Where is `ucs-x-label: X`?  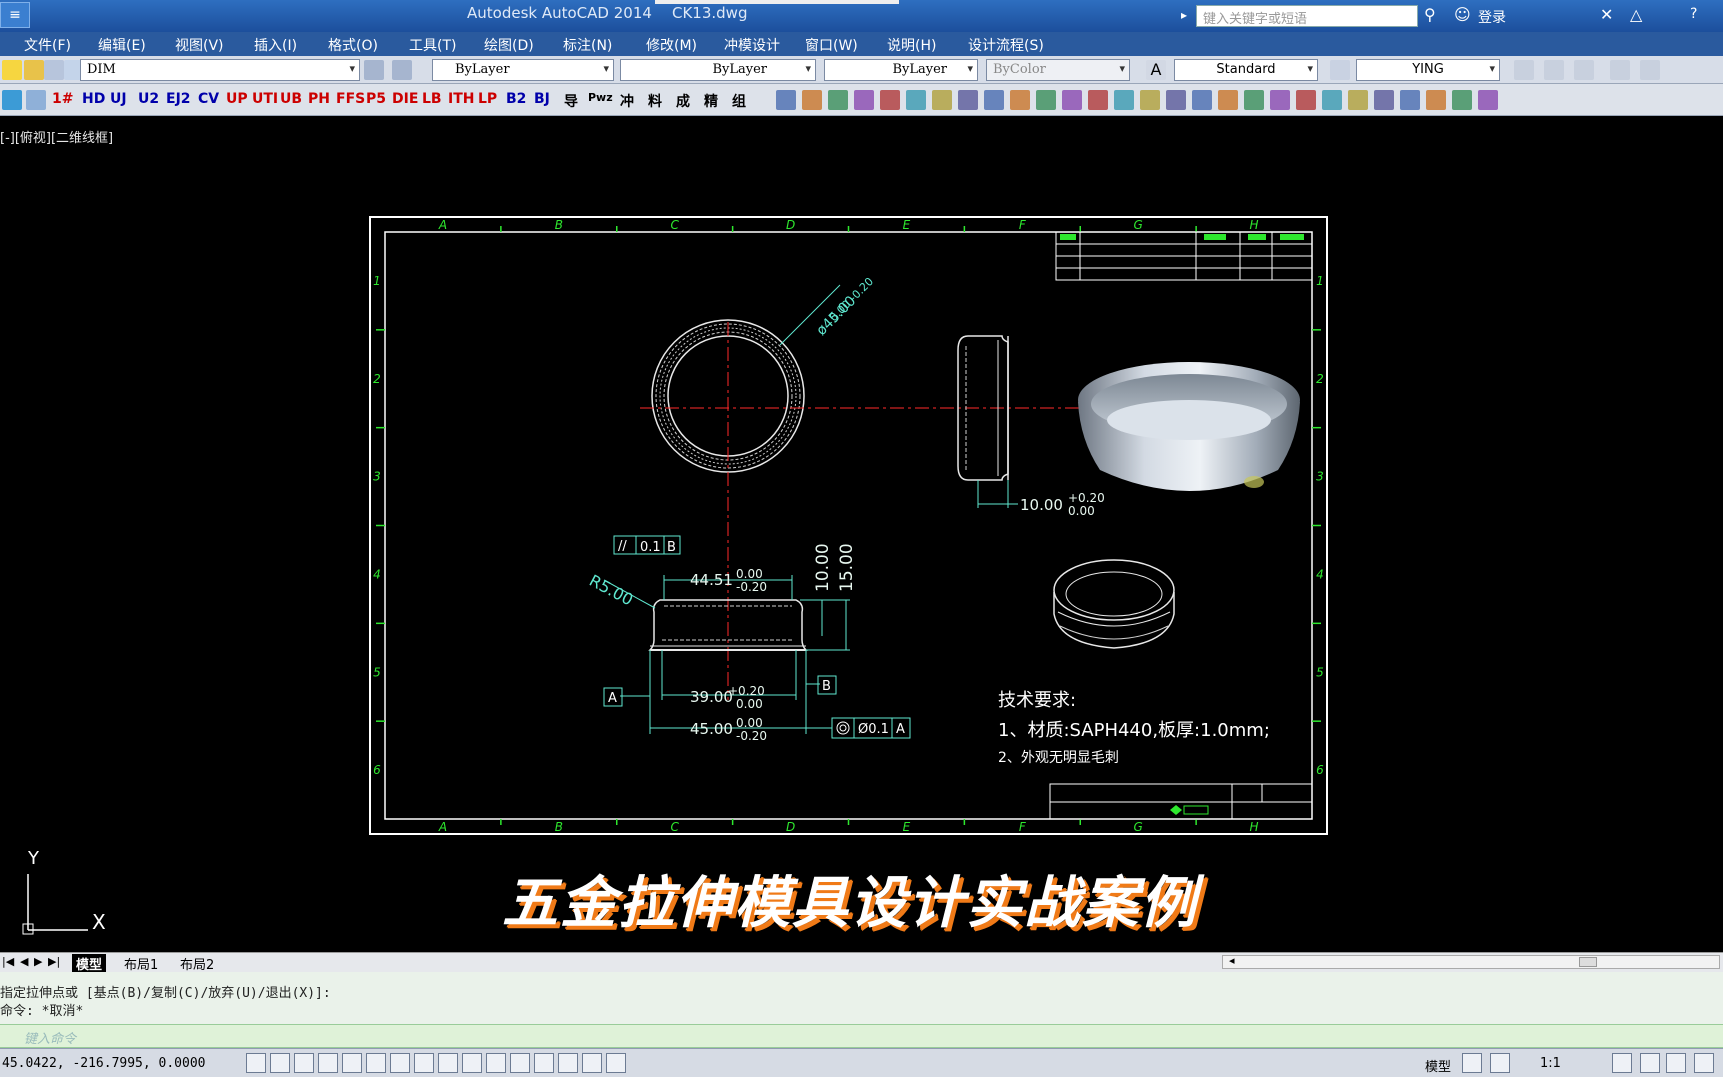 ucs-x-label: X is located at coordinates (99, 922).